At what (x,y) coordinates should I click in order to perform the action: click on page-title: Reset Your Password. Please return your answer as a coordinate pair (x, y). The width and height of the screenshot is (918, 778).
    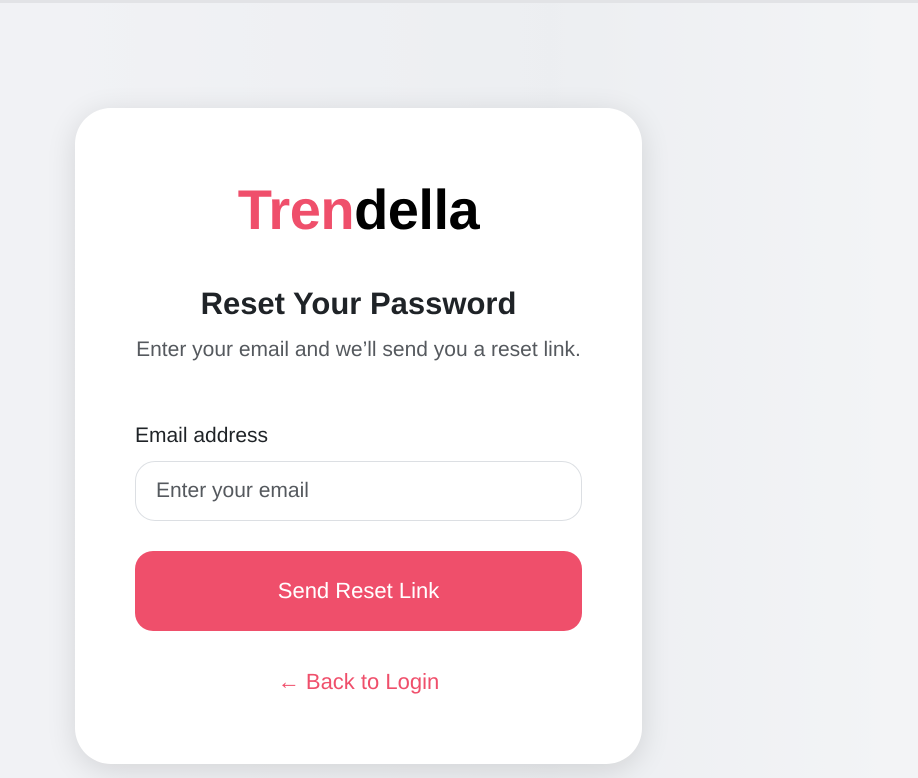
    Looking at the image, I should click on (358, 304).